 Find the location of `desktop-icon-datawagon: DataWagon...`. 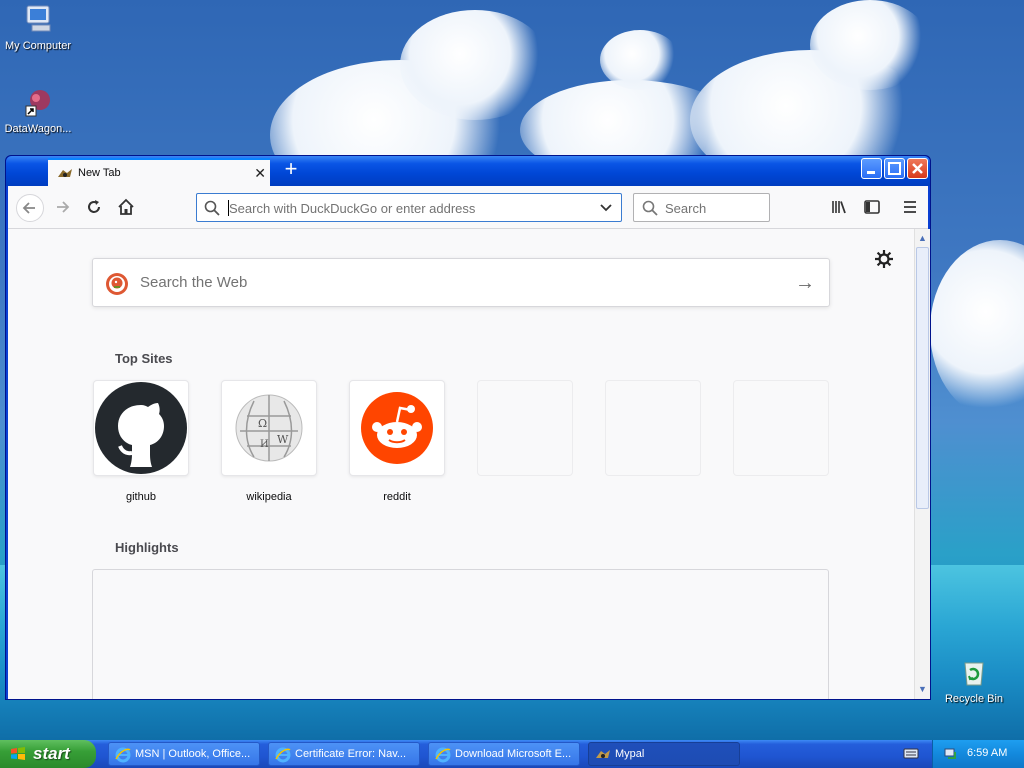

desktop-icon-datawagon: DataWagon... is located at coordinates (39, 110).